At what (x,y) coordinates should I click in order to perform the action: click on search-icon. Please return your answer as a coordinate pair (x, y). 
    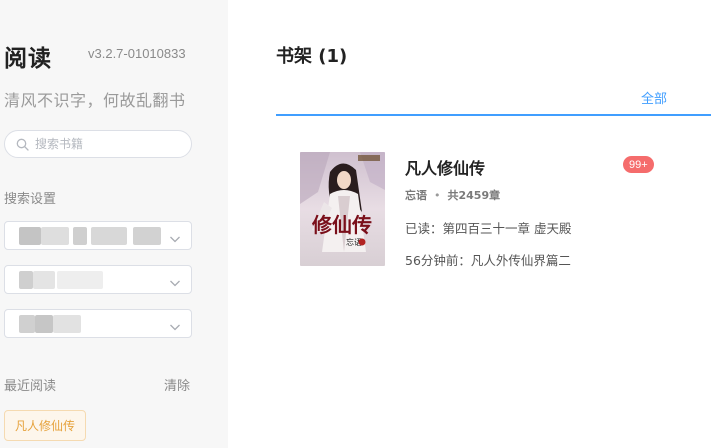
    Looking at the image, I should click on (22, 144).